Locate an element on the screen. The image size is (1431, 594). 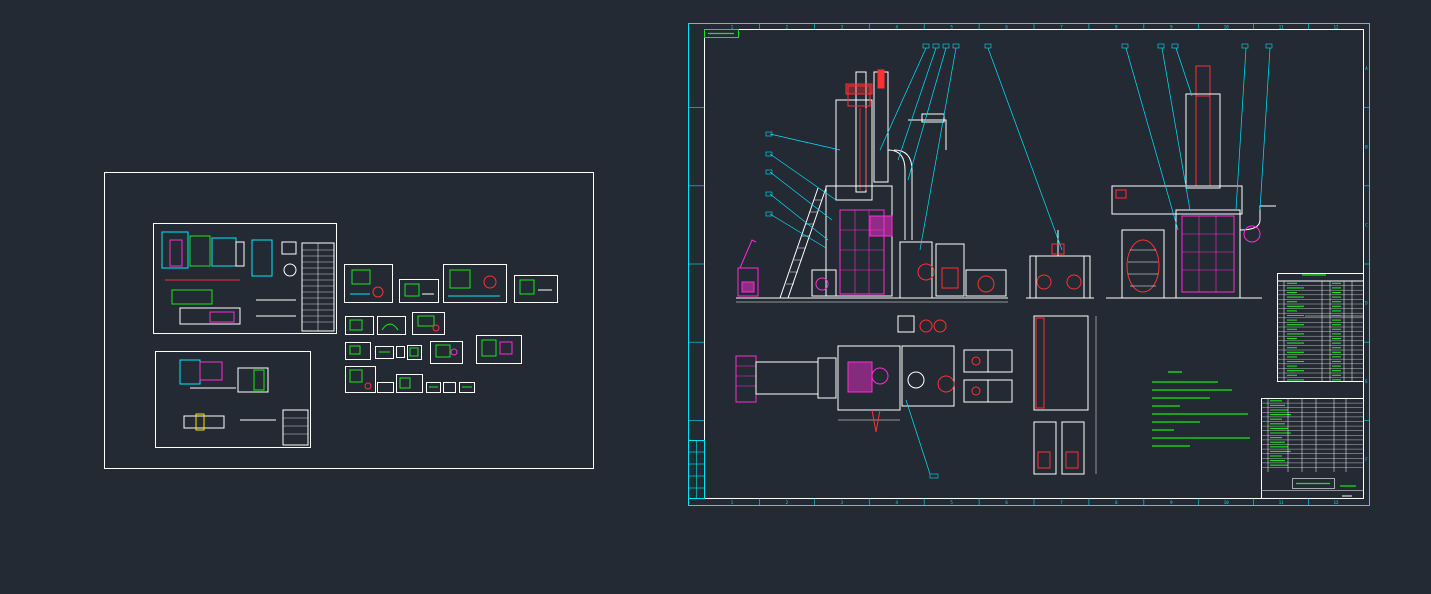
zone-number-bottom: 9 is located at coordinates (1171, 502).